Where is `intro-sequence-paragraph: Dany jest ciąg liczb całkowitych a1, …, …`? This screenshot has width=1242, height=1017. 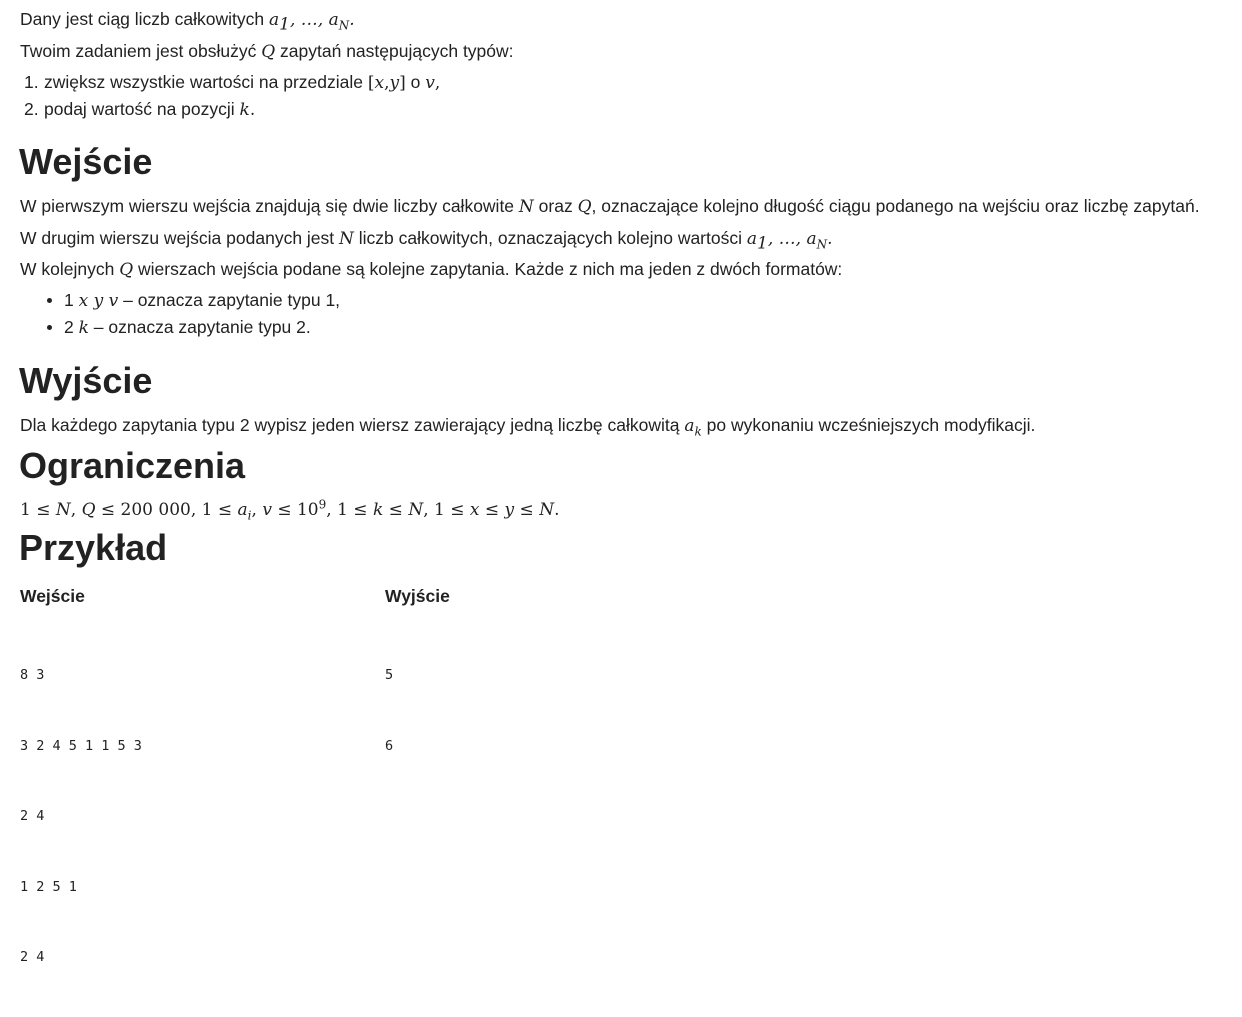
intro-sequence-paragraph: Dany jest ciąg liczb całkowitych a1, …, … is located at coordinates (187, 21).